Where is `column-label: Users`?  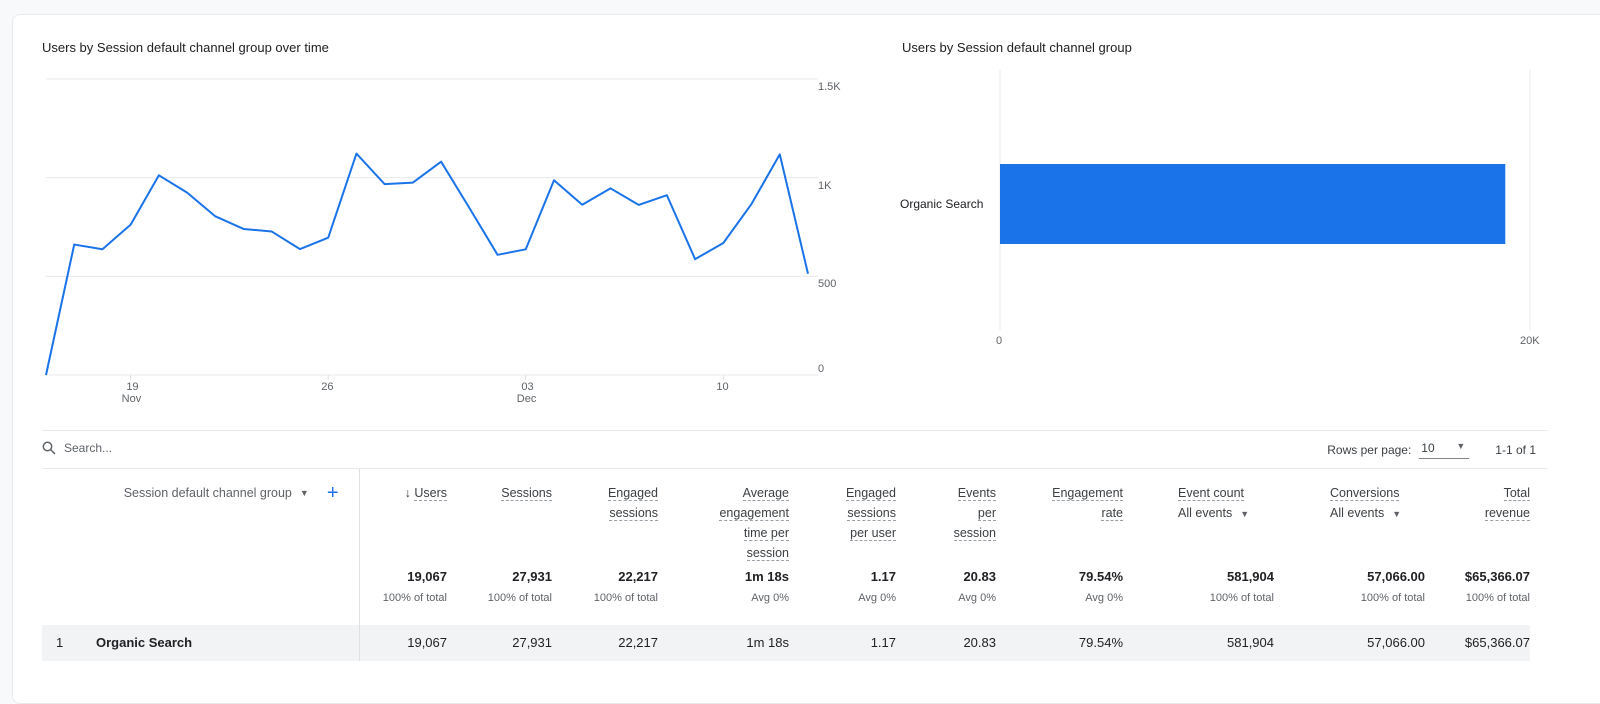
column-label: Users is located at coordinates (430, 493).